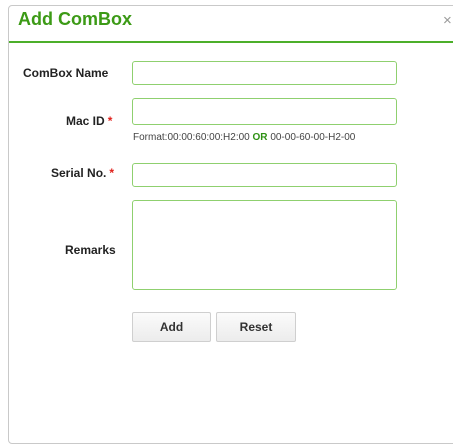  I want to click on mac-id-hint-colon-format: Format:00:00:60:00:H2:00, so click(191, 137).